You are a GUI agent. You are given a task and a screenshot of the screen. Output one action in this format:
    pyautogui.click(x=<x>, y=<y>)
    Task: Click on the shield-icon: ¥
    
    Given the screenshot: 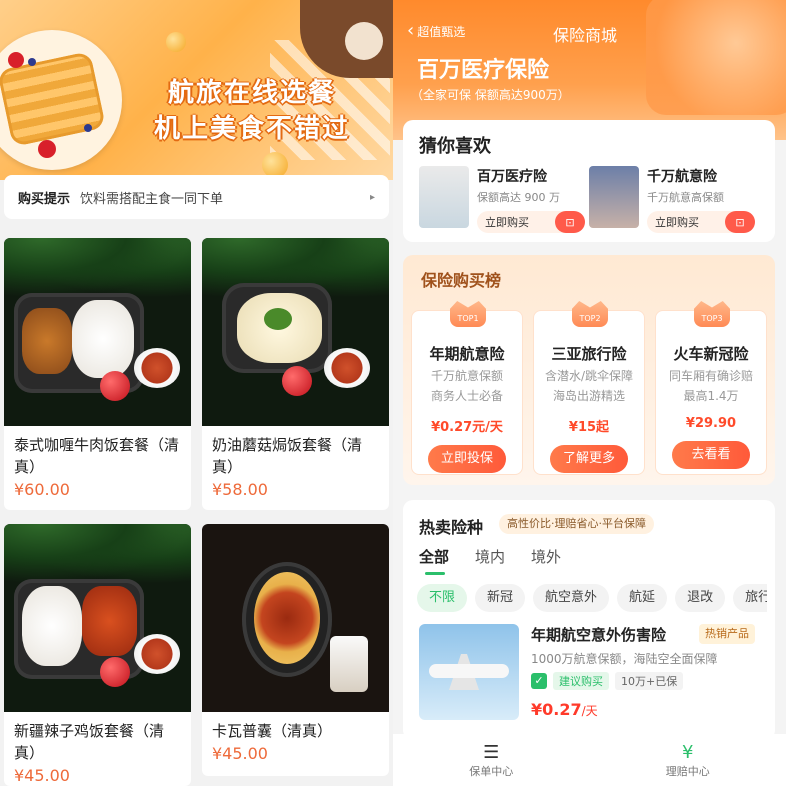 What is the action you would take?
    pyautogui.click(x=688, y=752)
    